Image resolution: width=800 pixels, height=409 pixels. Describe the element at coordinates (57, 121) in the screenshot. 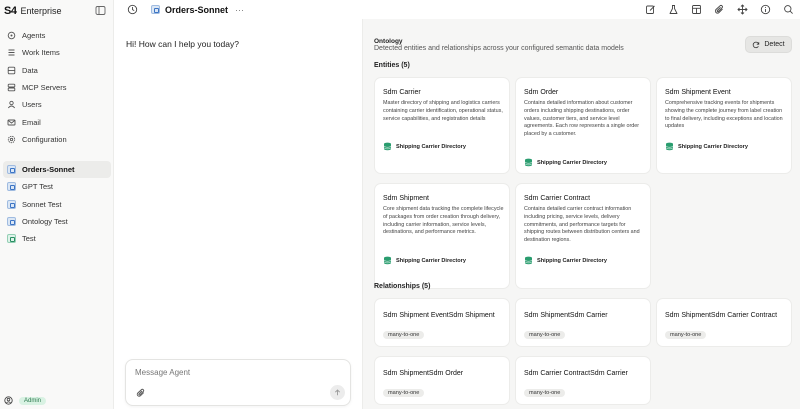

I see `nav-item-email: Email` at that location.